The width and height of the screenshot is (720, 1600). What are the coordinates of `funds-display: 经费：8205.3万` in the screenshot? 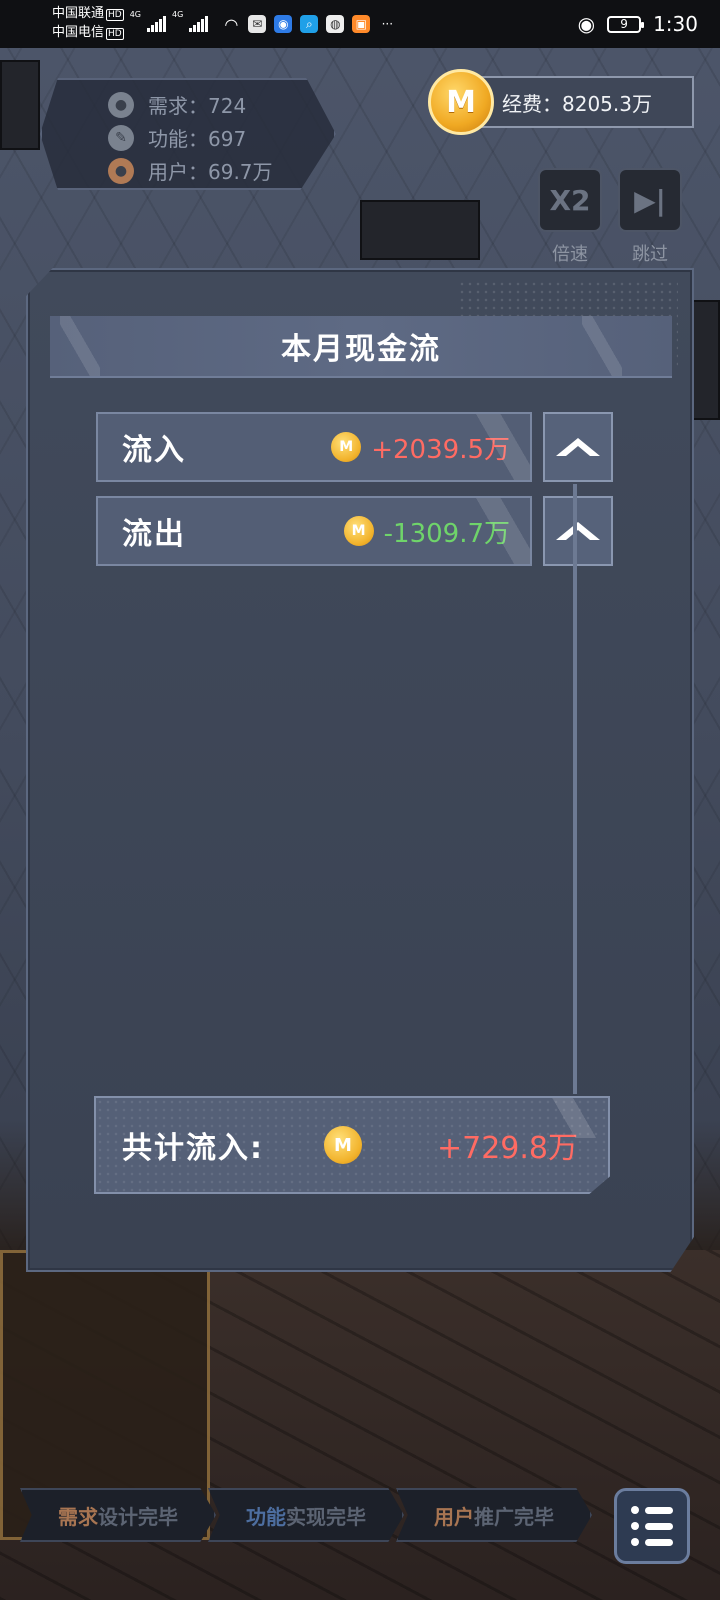 It's located at (582, 102).